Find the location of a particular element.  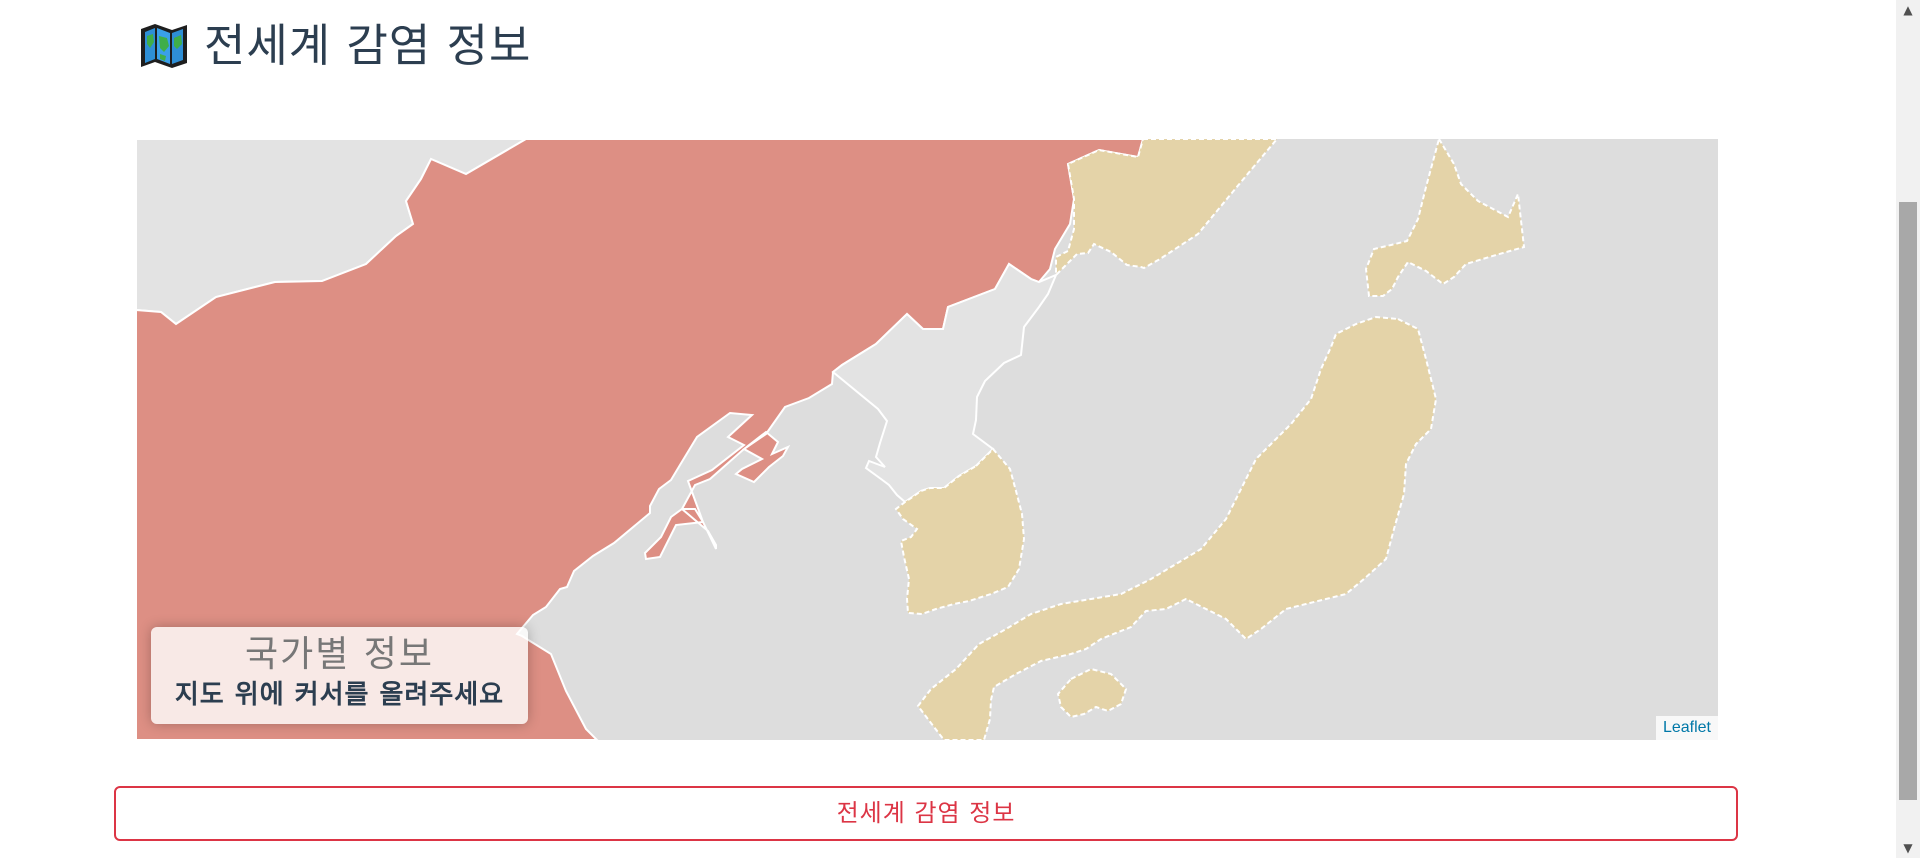

page-title: 전세계 감염 정보 is located at coordinates (334, 46).